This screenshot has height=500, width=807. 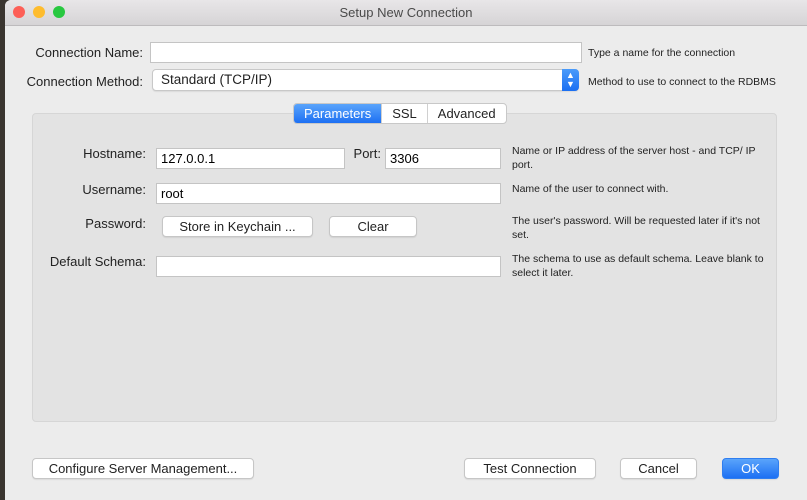 What do you see at coordinates (750, 468) in the screenshot?
I see `ok-button: OK` at bounding box center [750, 468].